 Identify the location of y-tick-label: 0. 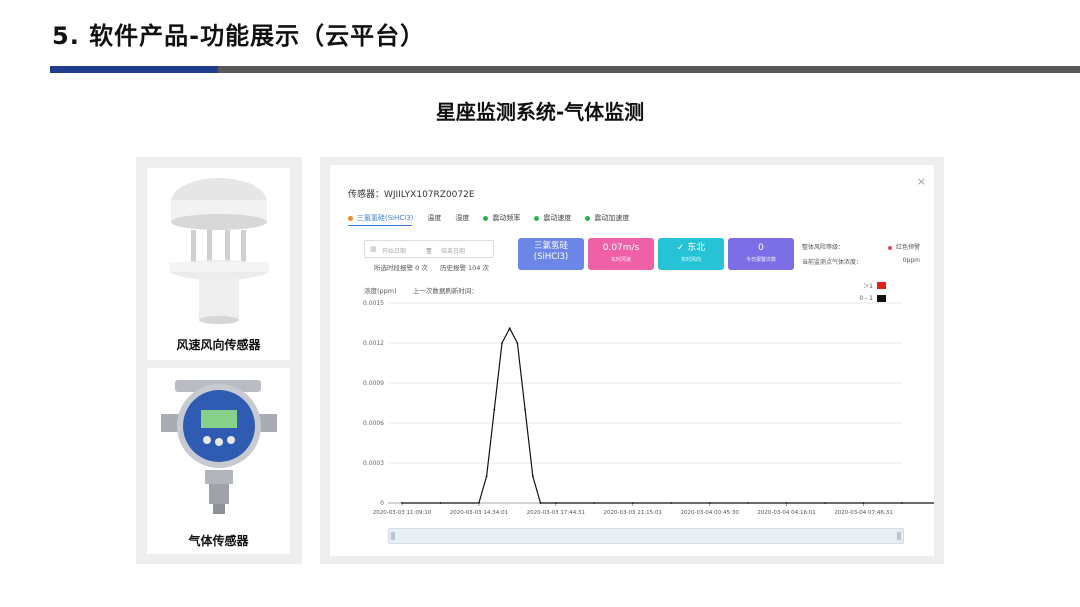
(382, 503).